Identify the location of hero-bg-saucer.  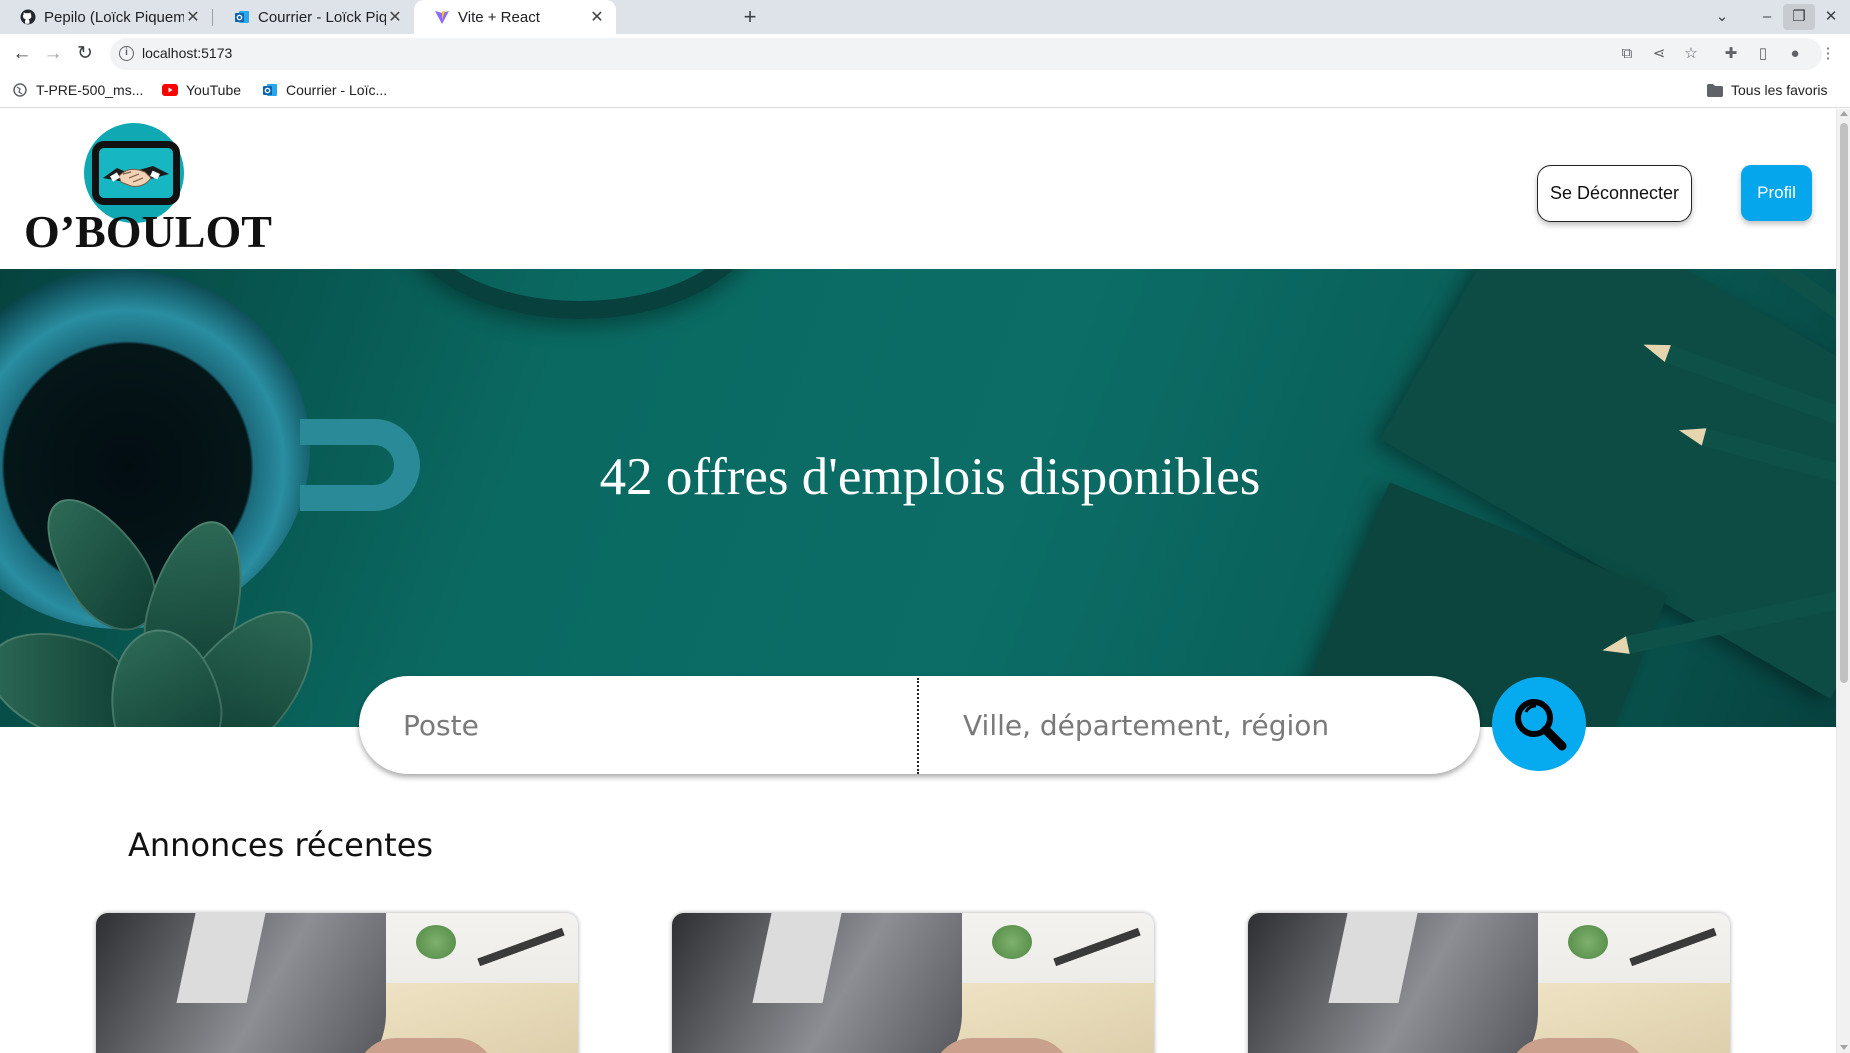
(580, 294).